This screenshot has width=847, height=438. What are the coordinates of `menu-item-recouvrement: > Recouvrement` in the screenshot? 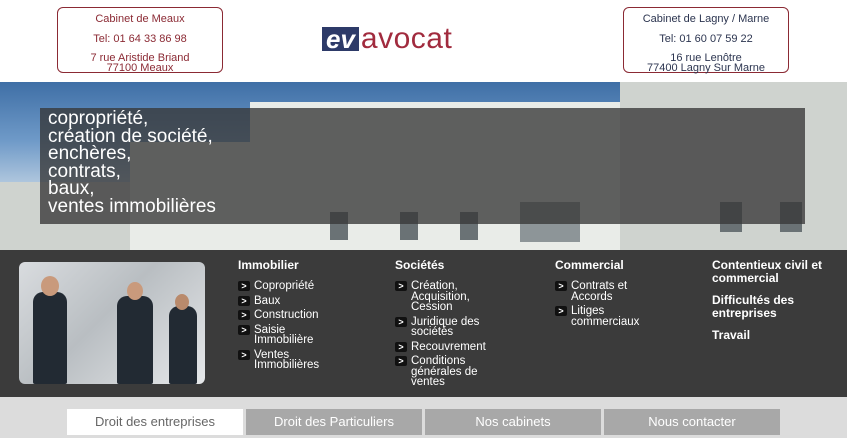 It's located at (450, 346).